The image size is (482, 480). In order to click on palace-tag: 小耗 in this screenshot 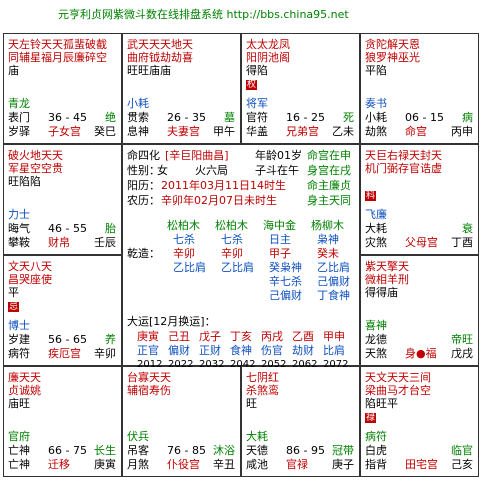, I will do `click(138, 103)`.